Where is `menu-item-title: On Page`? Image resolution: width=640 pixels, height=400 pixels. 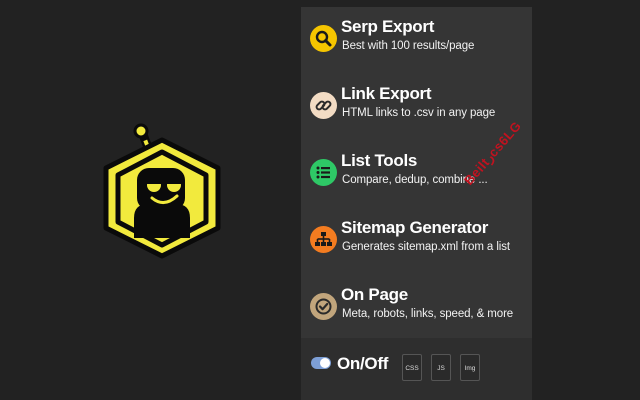 menu-item-title: On Page is located at coordinates (374, 294).